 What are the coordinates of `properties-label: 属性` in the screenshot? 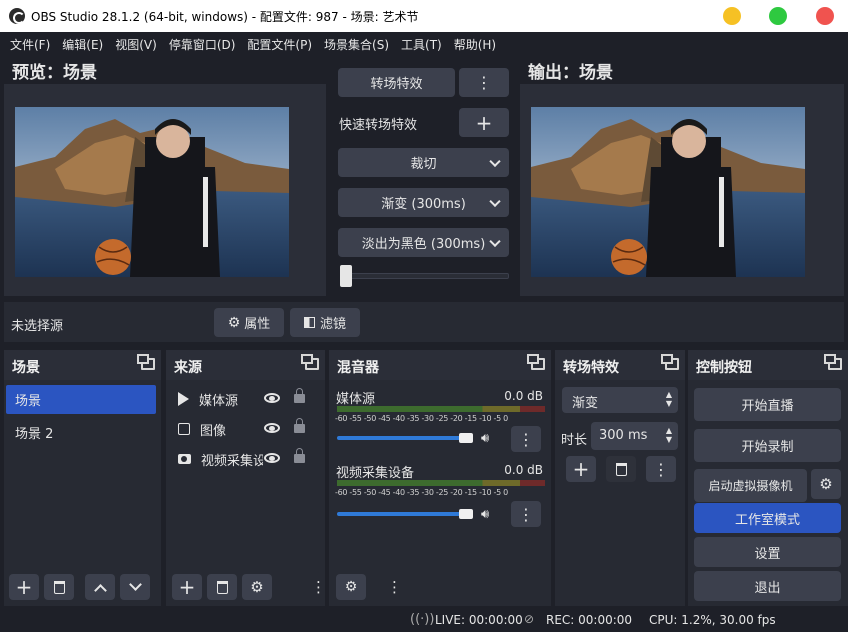 It's located at (257, 324).